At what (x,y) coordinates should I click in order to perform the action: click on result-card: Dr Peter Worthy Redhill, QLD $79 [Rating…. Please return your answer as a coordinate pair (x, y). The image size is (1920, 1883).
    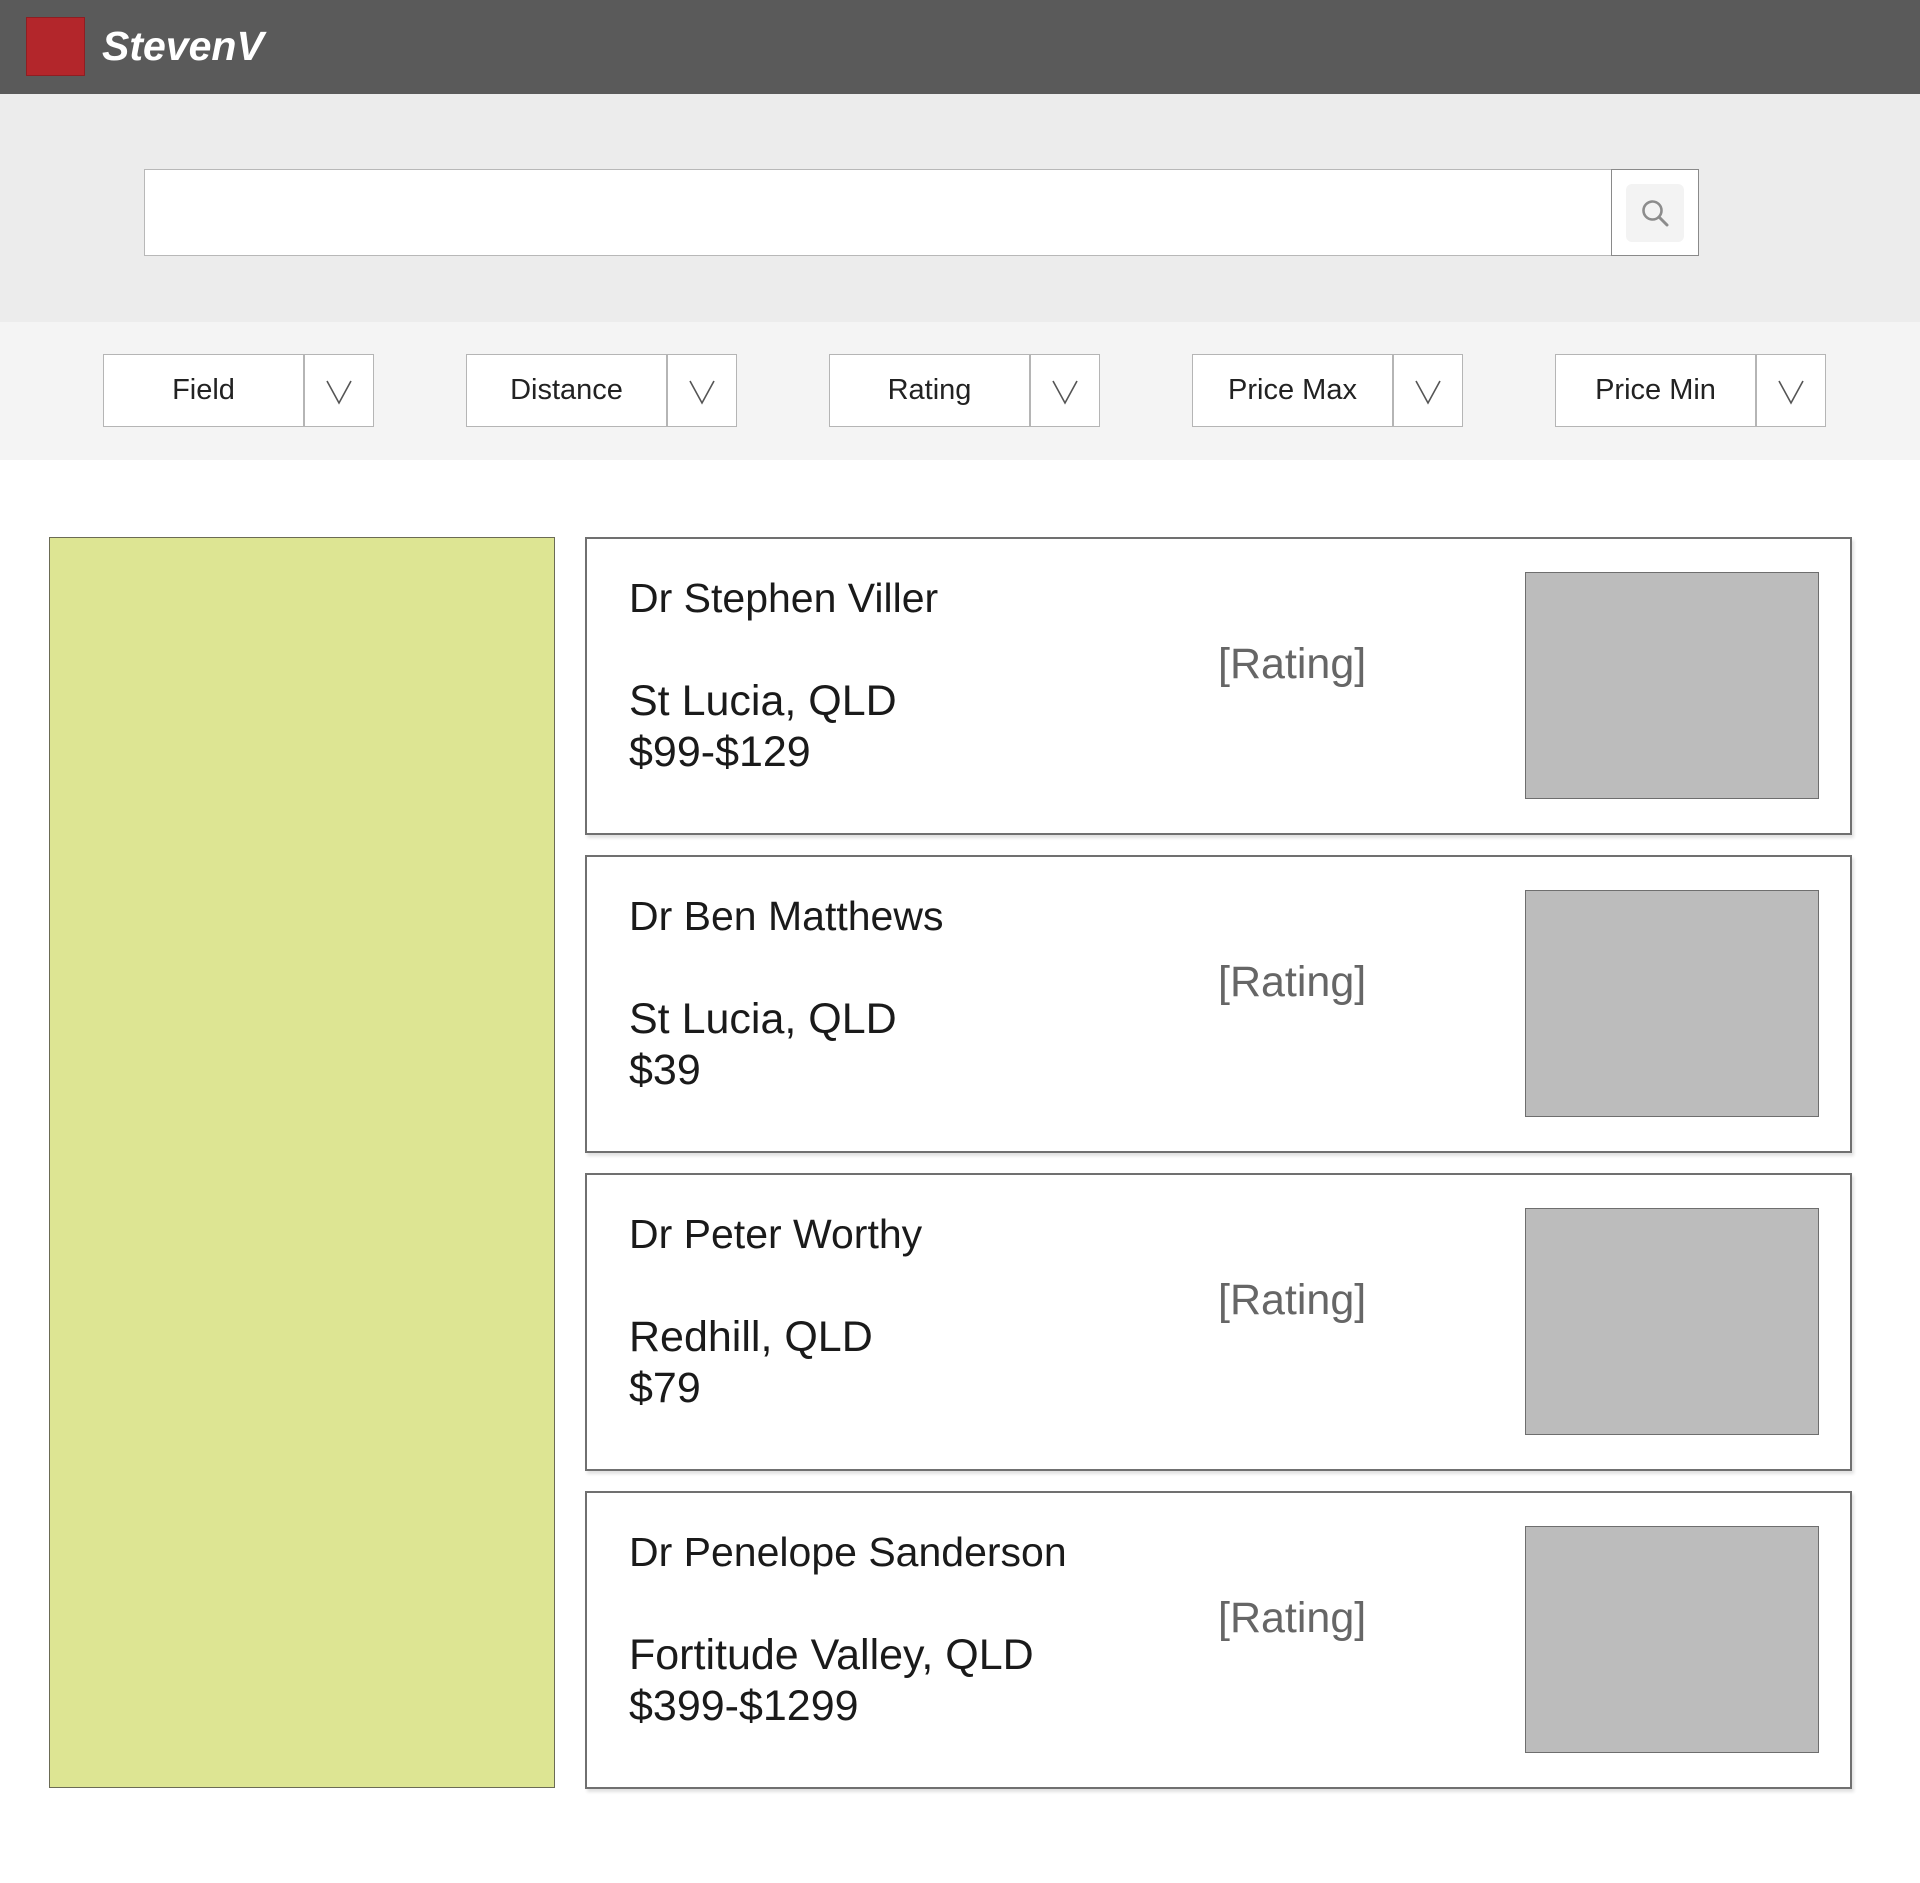
    Looking at the image, I should click on (1218, 1322).